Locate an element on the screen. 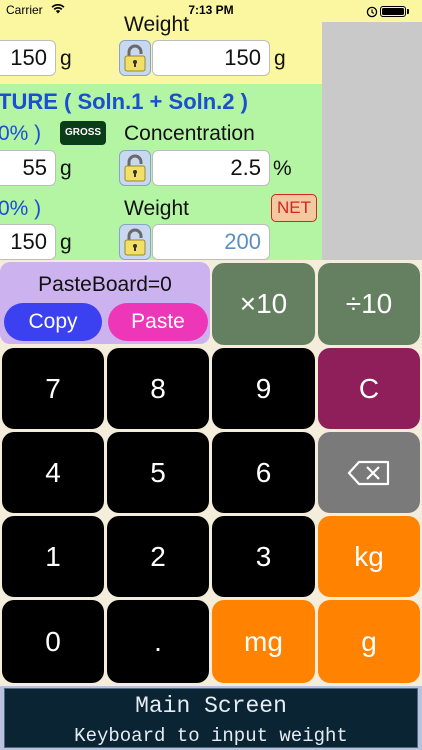  soln2-percent-label: 0% ) is located at coordinates (21, 208).